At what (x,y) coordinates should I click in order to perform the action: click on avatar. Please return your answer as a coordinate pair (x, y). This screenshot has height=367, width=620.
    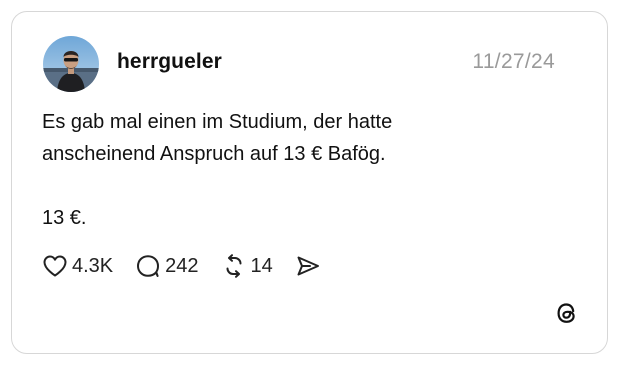
    Looking at the image, I should click on (71, 64).